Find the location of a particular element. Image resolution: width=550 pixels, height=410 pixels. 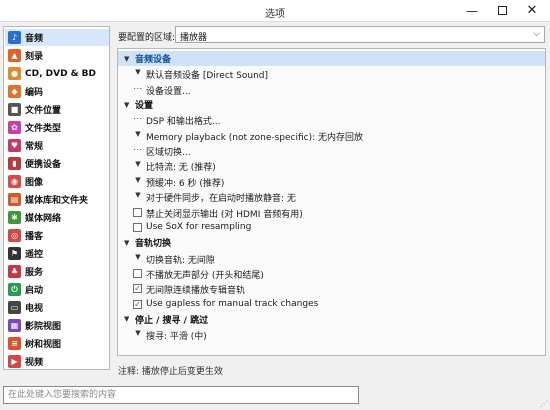

sidebar-item: ⏻ 启动 is located at coordinates (57, 289).